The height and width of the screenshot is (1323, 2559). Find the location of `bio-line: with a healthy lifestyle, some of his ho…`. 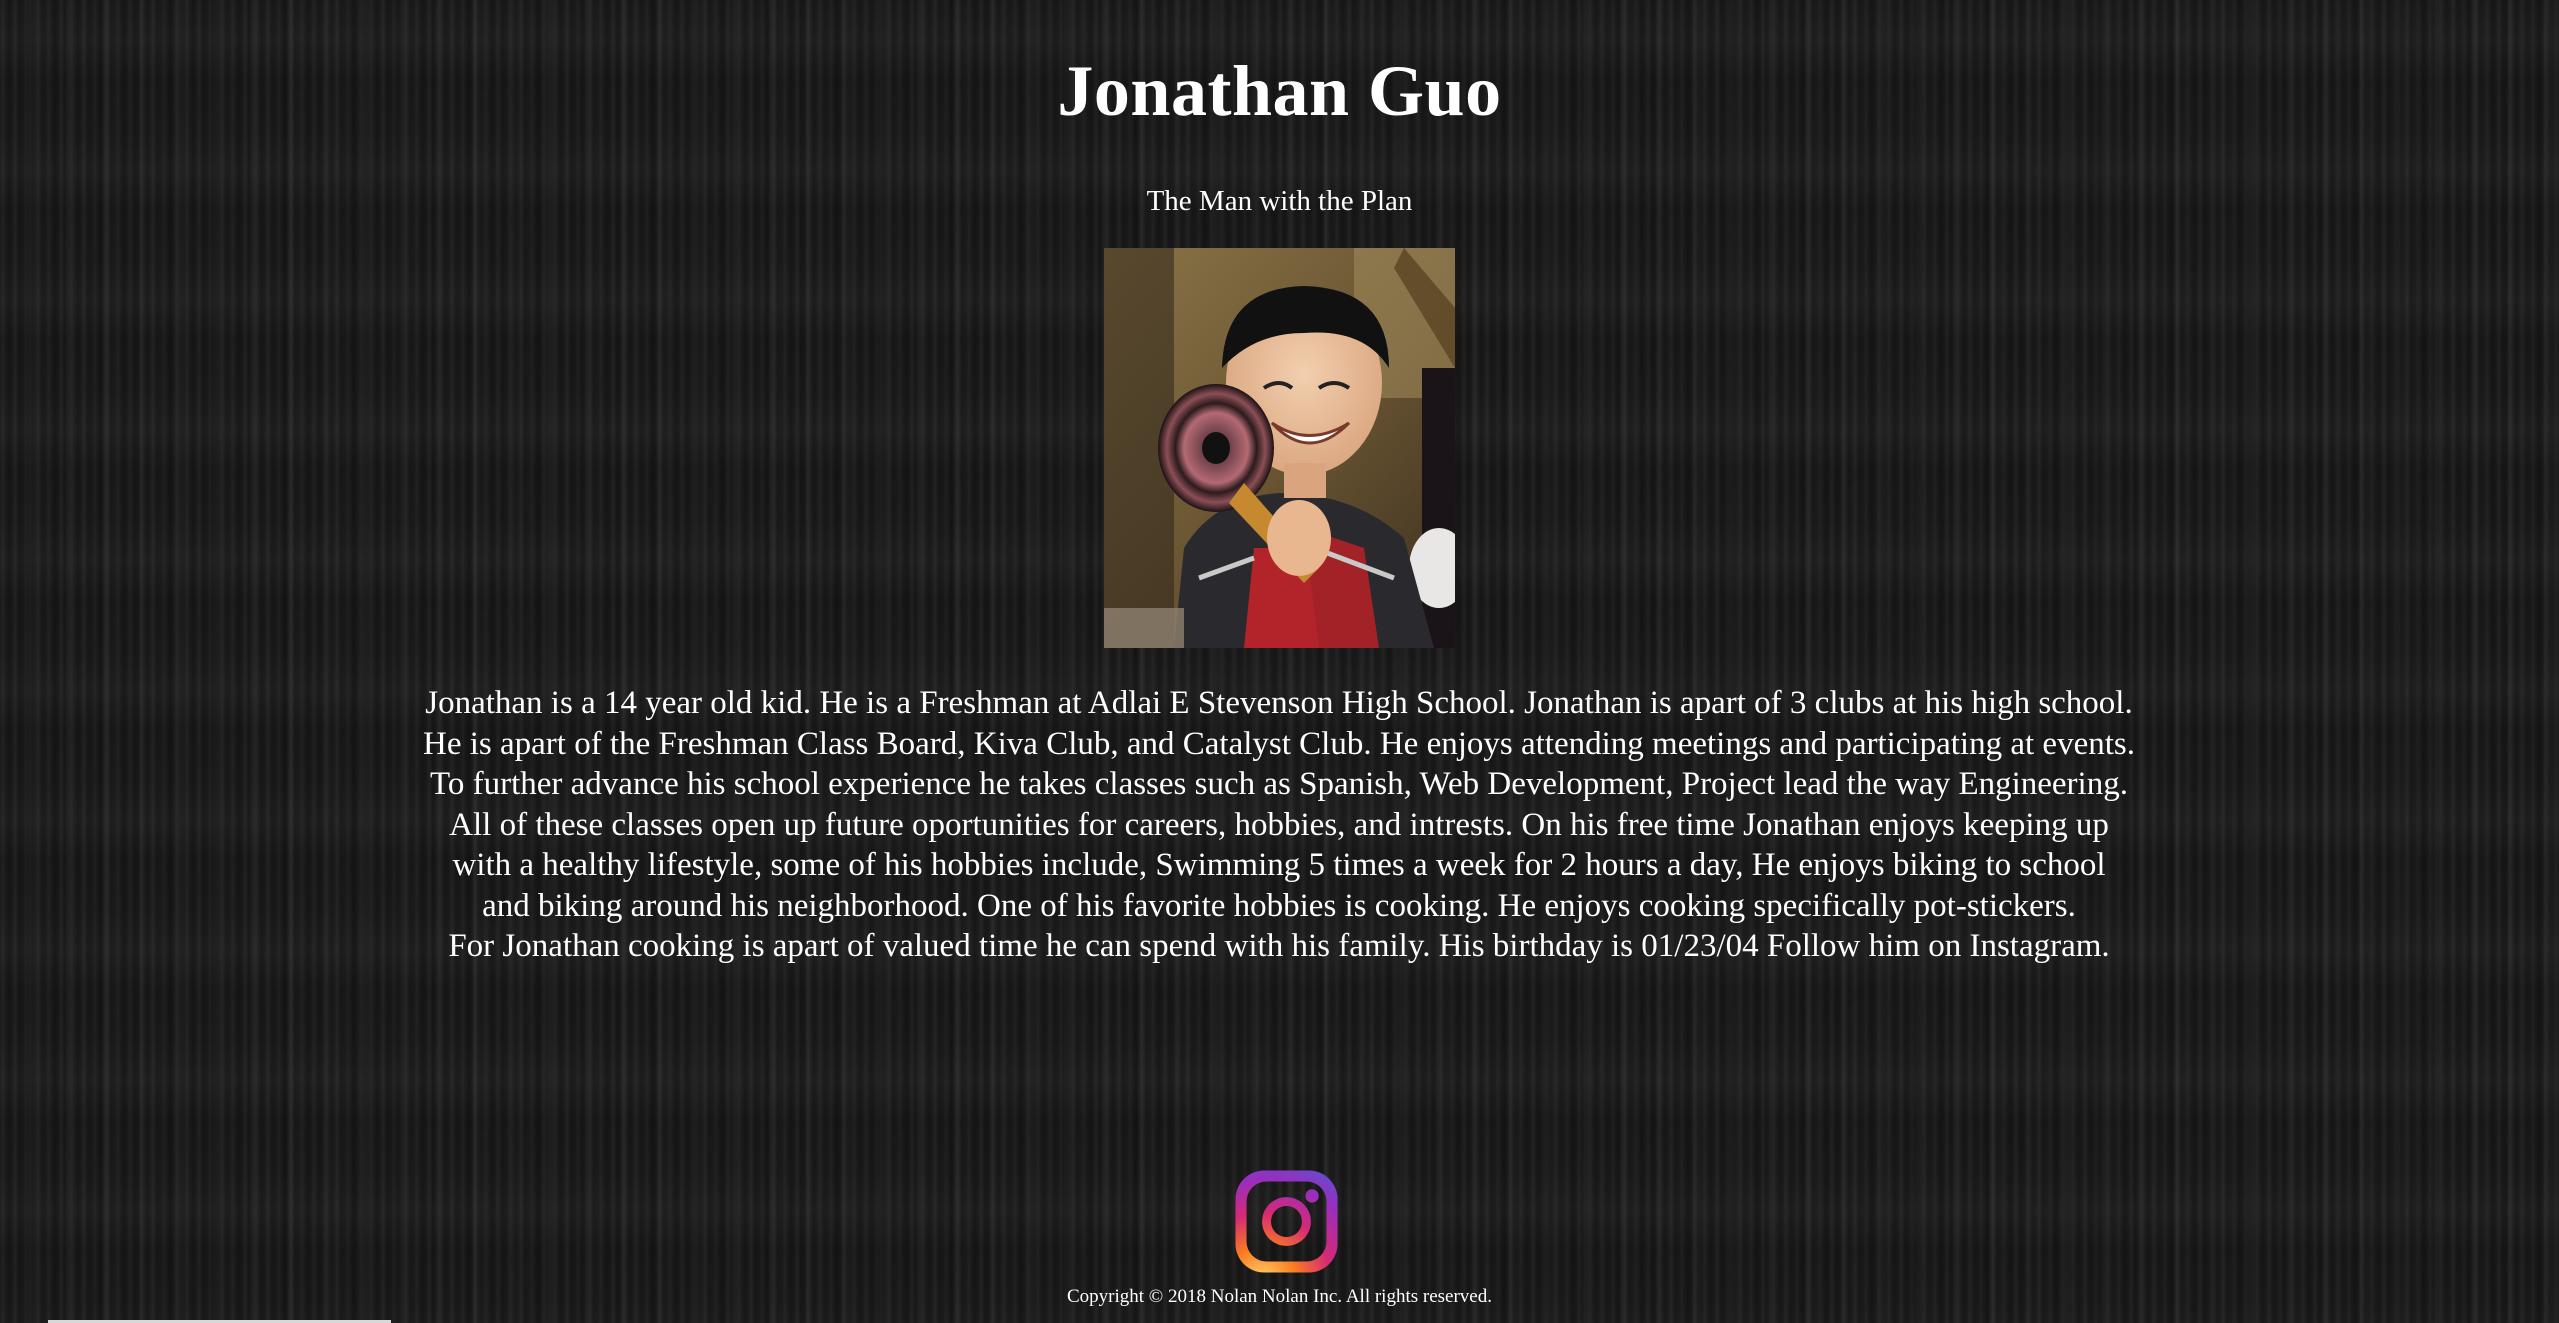

bio-line: with a healthy lifestyle, some of his ho… is located at coordinates (1279, 865).